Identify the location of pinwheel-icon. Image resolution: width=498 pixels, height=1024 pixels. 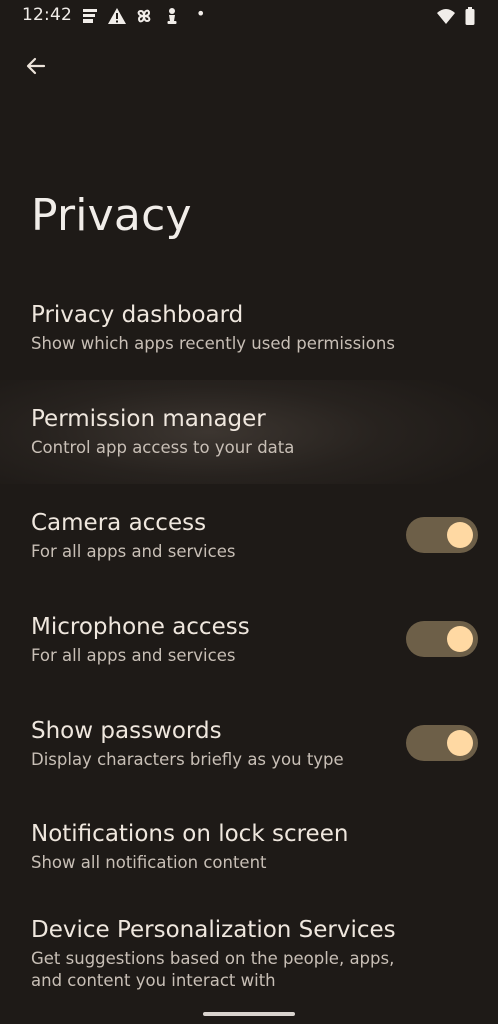
(144, 16).